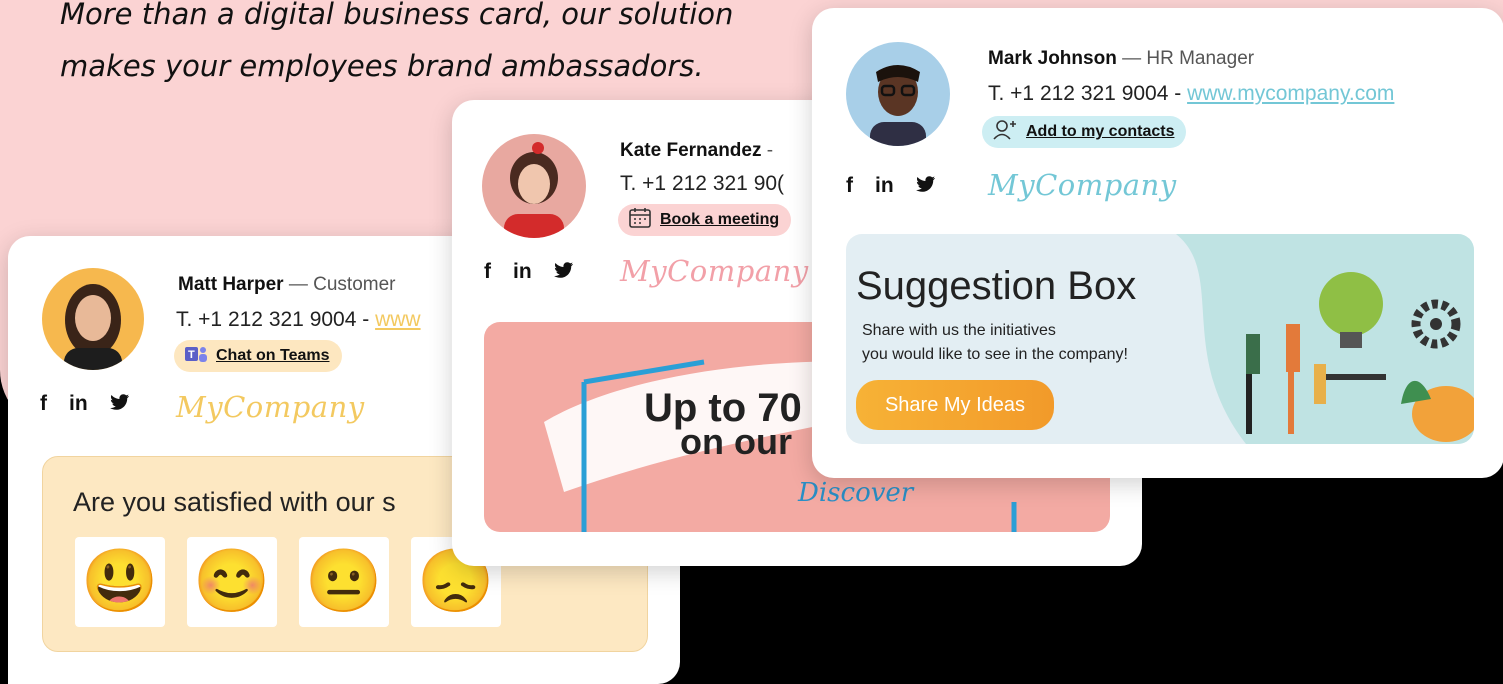  What do you see at coordinates (691, 150) in the screenshot?
I see `contact-name: Kate Fernandez` at bounding box center [691, 150].